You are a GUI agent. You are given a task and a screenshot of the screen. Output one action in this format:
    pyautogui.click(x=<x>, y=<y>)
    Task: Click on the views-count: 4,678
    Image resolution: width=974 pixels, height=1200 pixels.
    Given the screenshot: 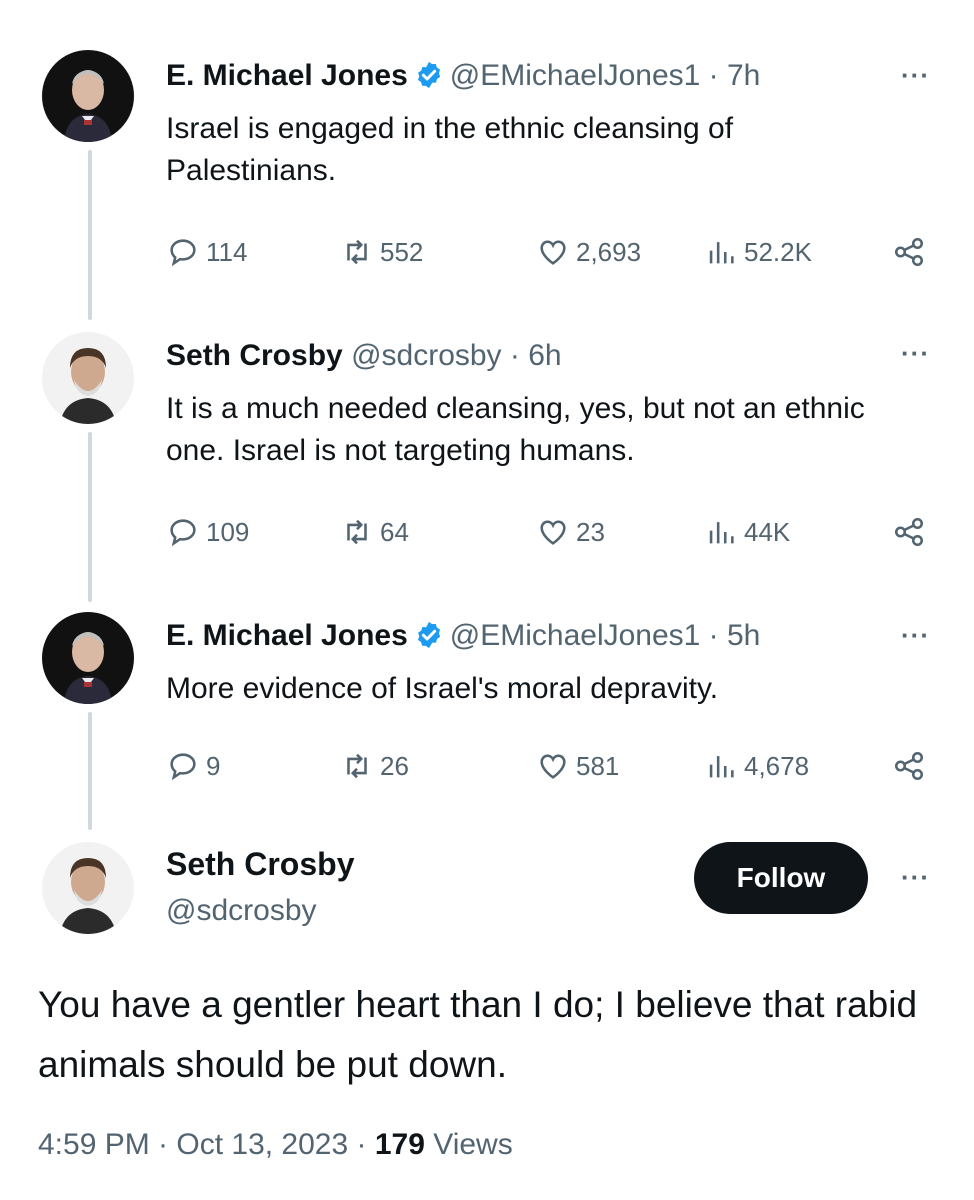 What is the action you would take?
    pyautogui.click(x=777, y=765)
    